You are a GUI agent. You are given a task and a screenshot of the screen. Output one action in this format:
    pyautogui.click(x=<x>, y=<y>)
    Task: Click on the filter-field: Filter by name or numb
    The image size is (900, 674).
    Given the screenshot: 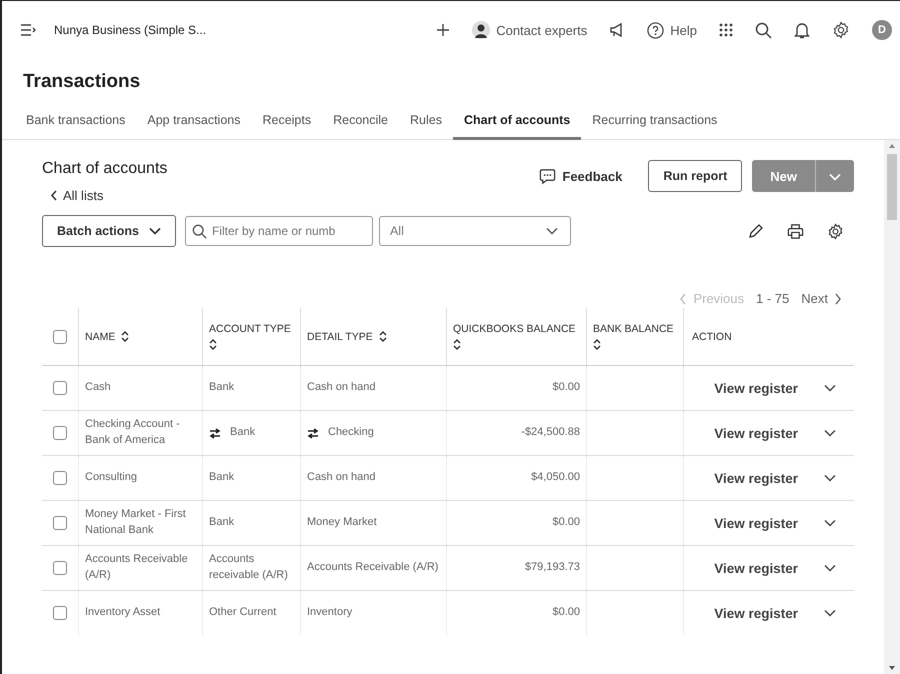 What is the action you would take?
    pyautogui.click(x=278, y=231)
    